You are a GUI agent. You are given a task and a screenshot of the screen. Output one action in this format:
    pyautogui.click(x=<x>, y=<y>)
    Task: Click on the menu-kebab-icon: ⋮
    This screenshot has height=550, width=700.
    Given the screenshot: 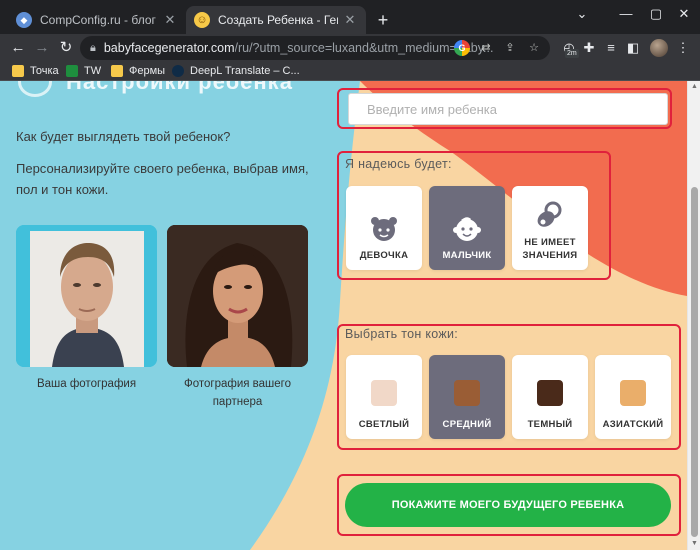 What is the action you would take?
    pyautogui.click(x=683, y=48)
    